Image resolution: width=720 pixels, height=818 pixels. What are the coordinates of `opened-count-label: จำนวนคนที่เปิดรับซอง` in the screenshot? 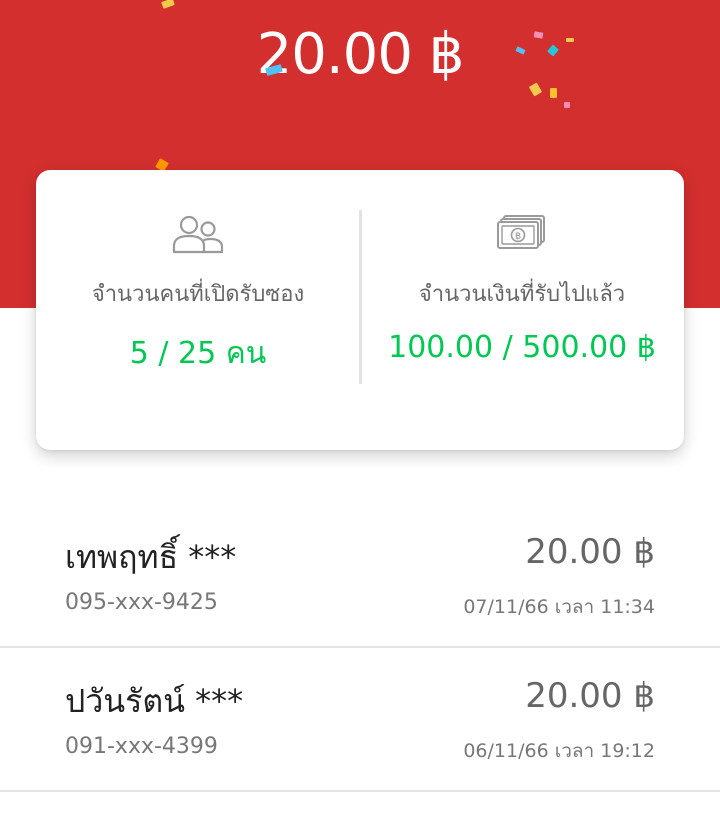 It's located at (198, 294).